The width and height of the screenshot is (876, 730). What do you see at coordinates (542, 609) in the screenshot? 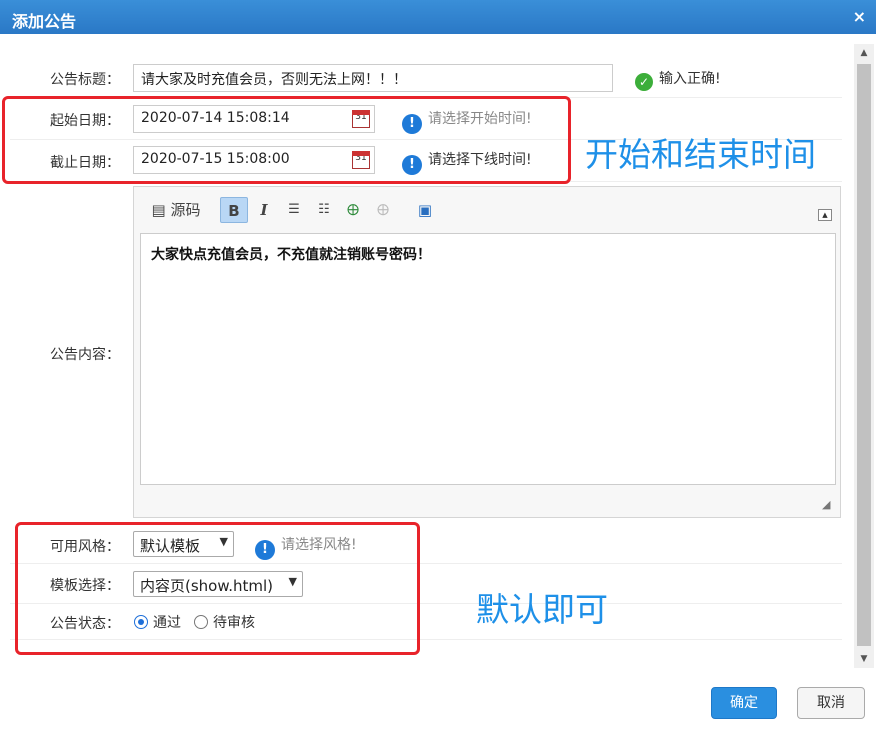
I see `default-annotation-text: 默认即可` at bounding box center [542, 609].